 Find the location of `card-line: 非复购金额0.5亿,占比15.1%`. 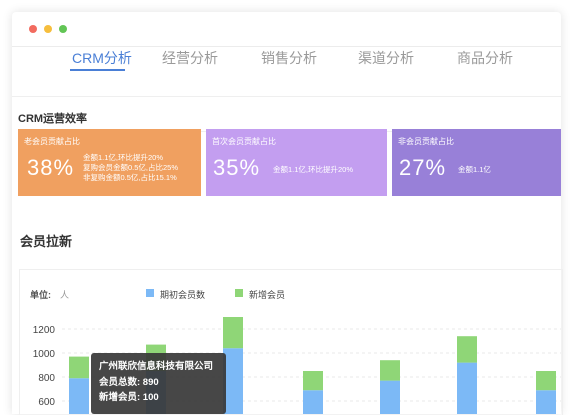

card-line: 非复购金额0.5亿,占比15.1% is located at coordinates (130, 177).